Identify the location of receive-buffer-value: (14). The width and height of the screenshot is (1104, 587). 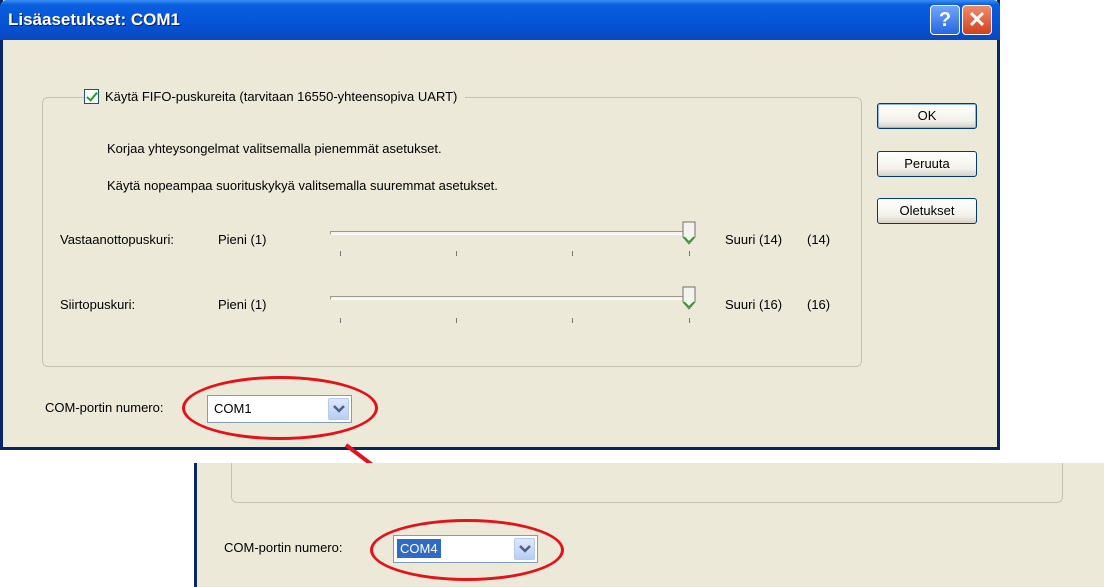
(819, 239).